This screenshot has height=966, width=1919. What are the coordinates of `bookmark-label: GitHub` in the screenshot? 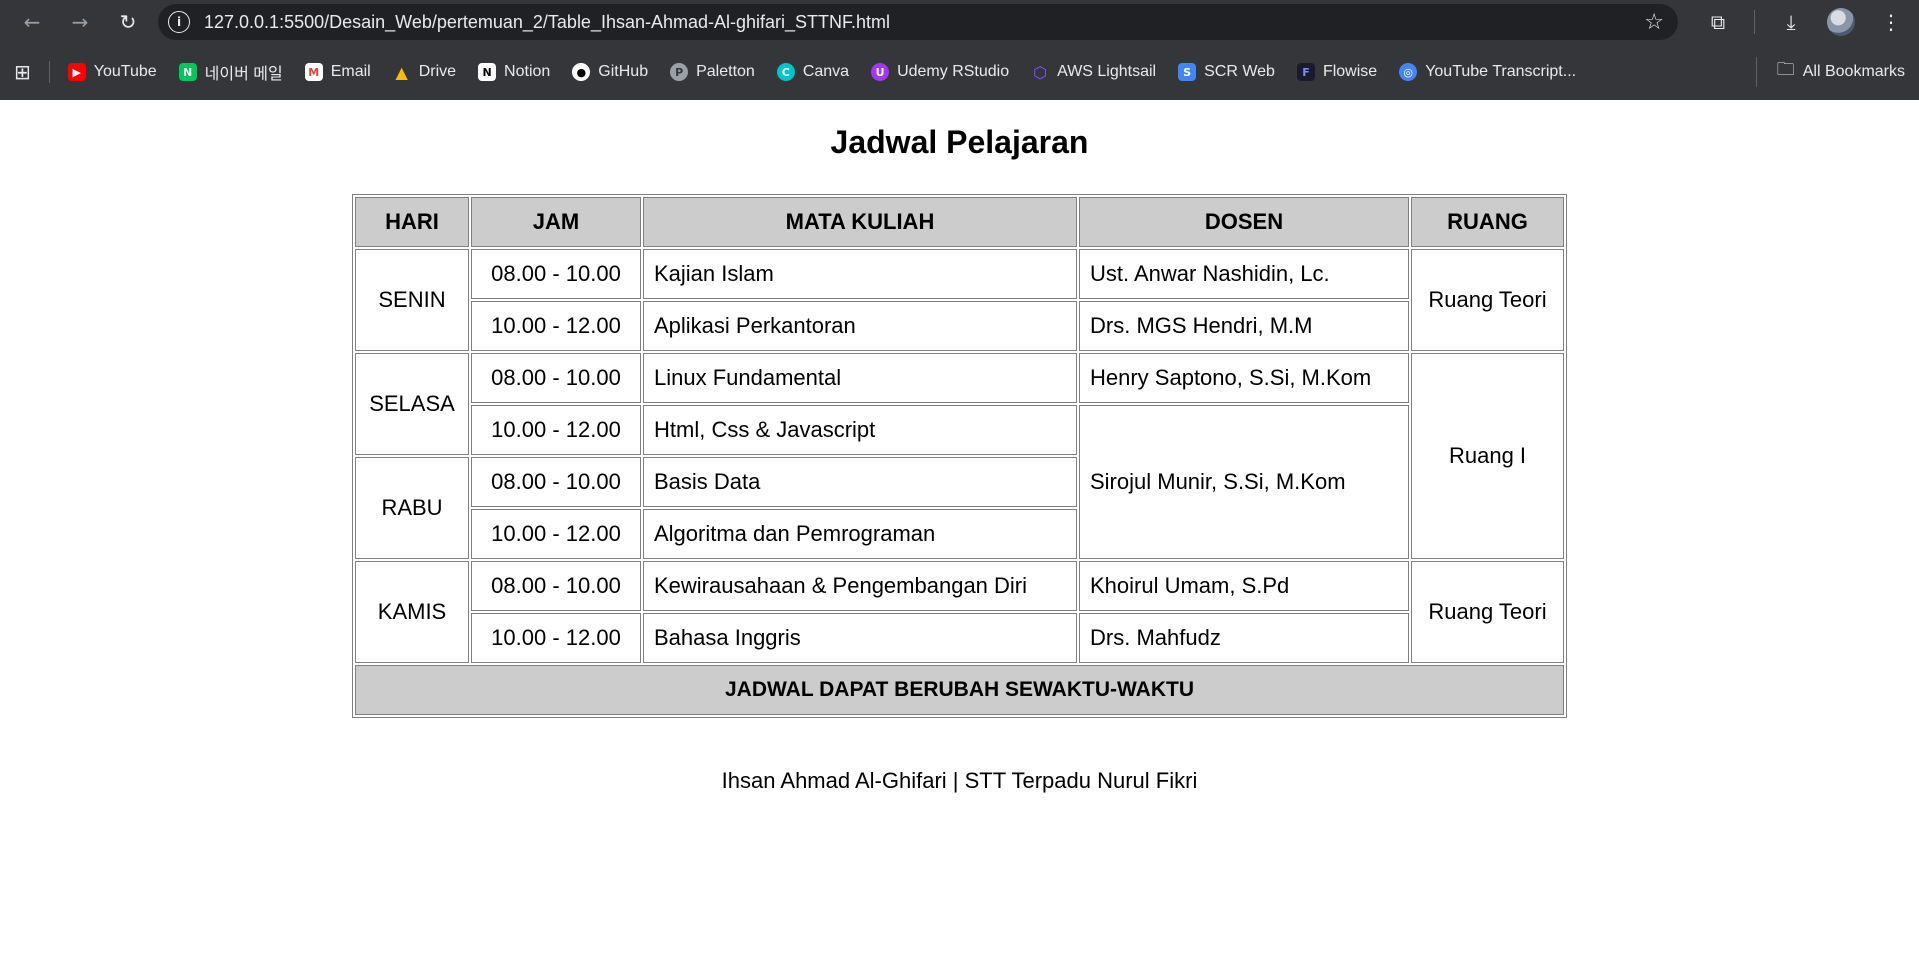 It's located at (623, 71).